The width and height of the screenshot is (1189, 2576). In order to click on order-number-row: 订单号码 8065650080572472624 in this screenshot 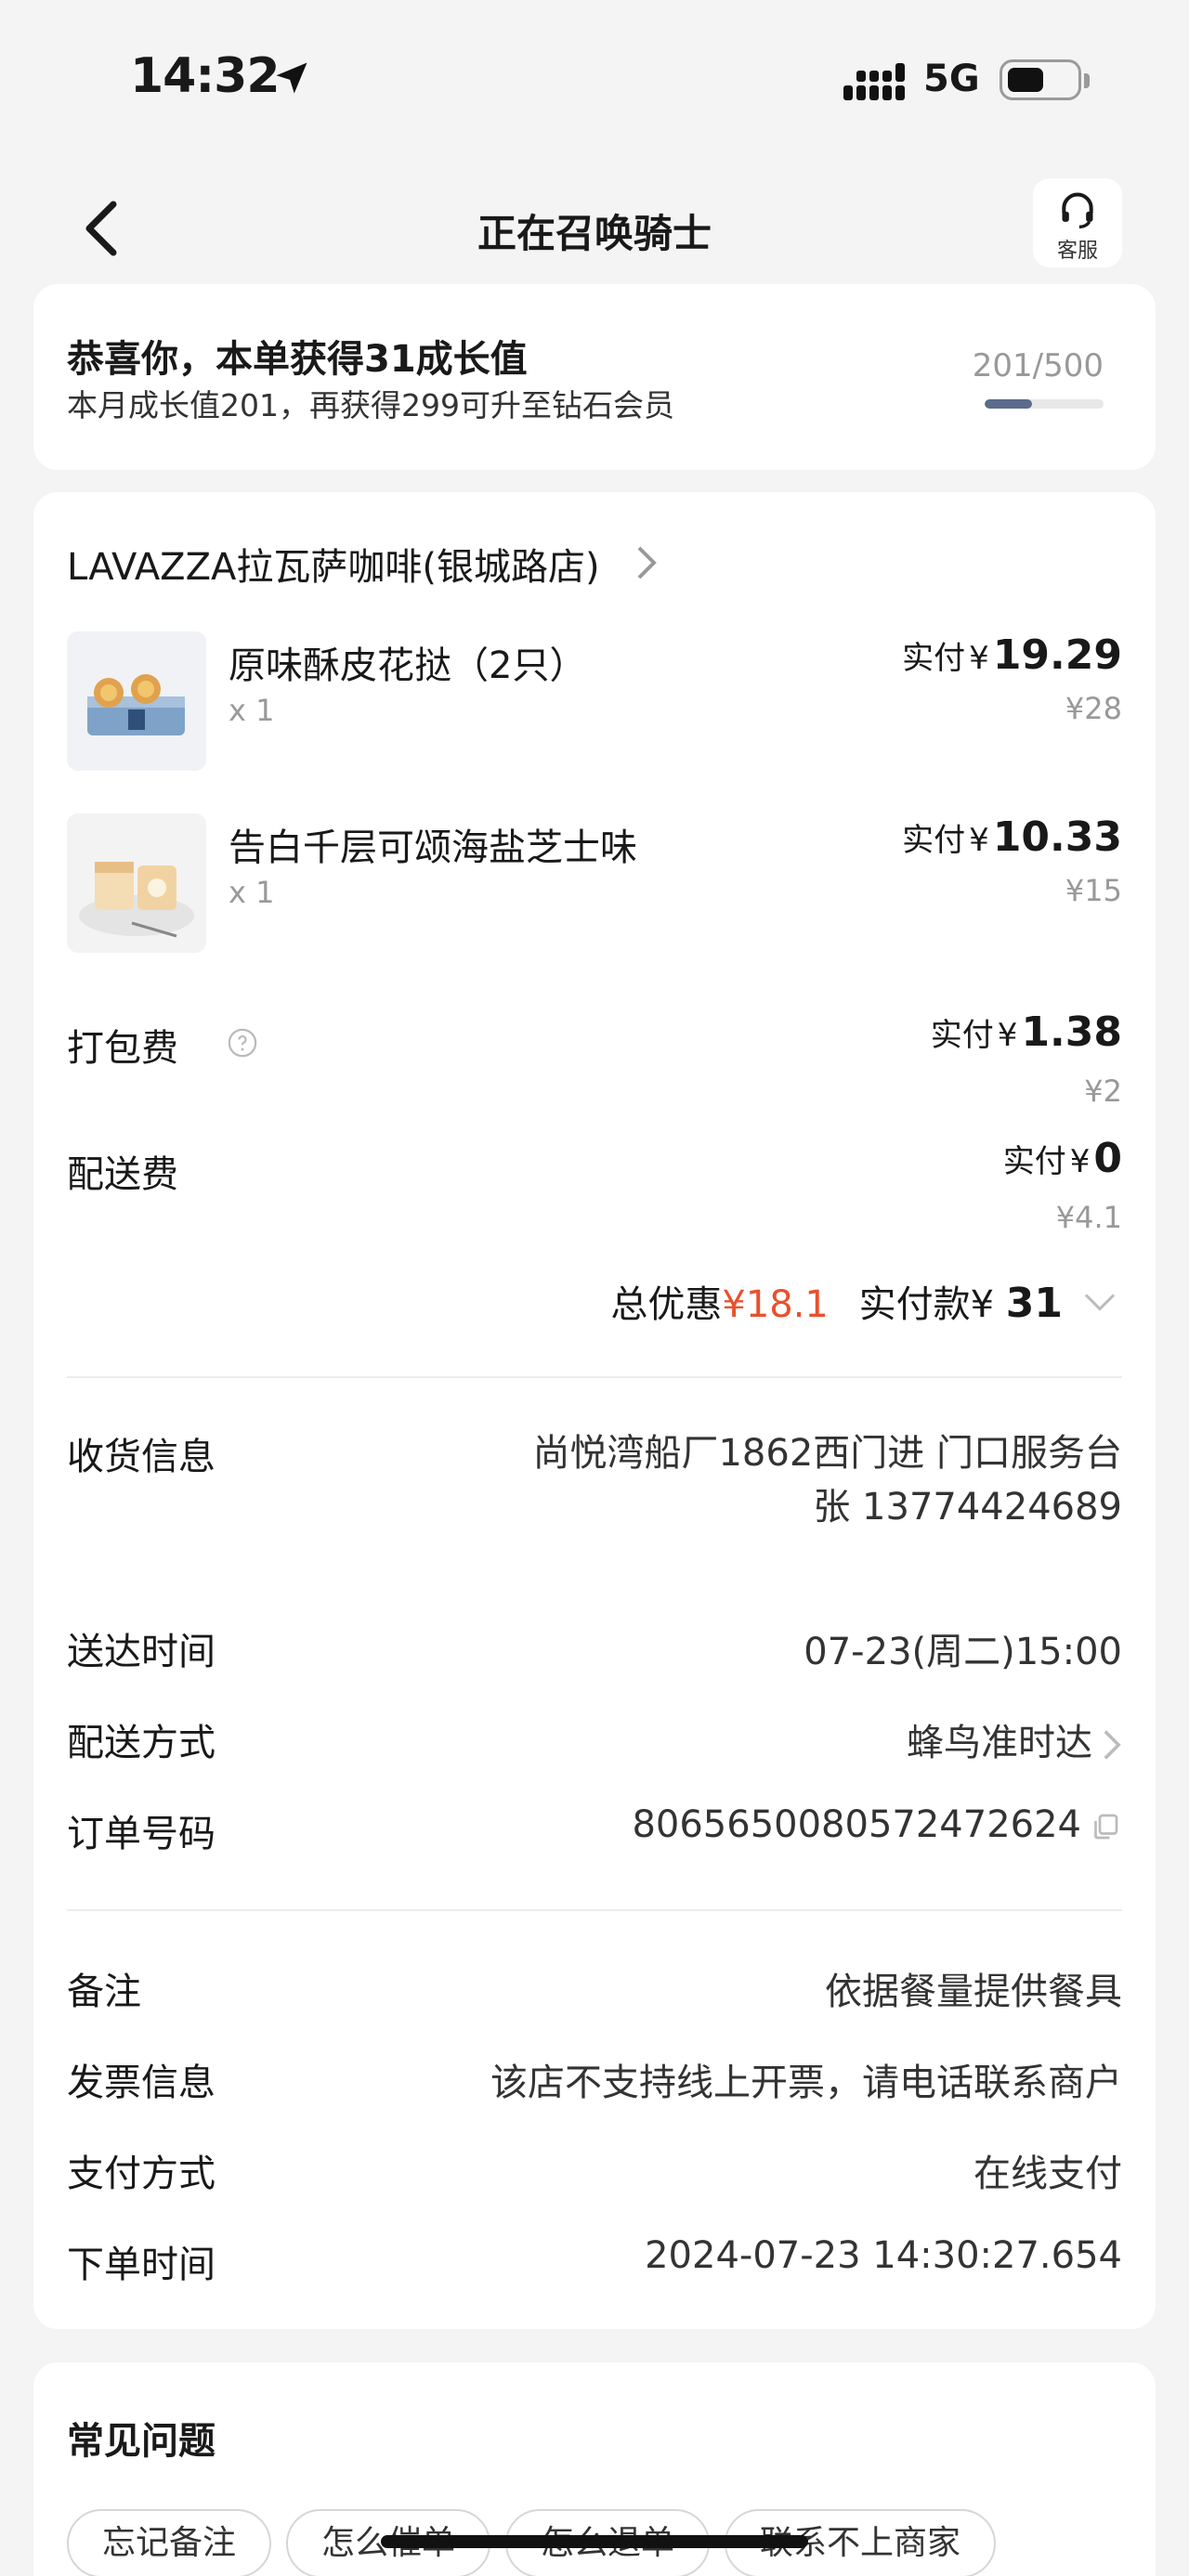, I will do `click(594, 1831)`.